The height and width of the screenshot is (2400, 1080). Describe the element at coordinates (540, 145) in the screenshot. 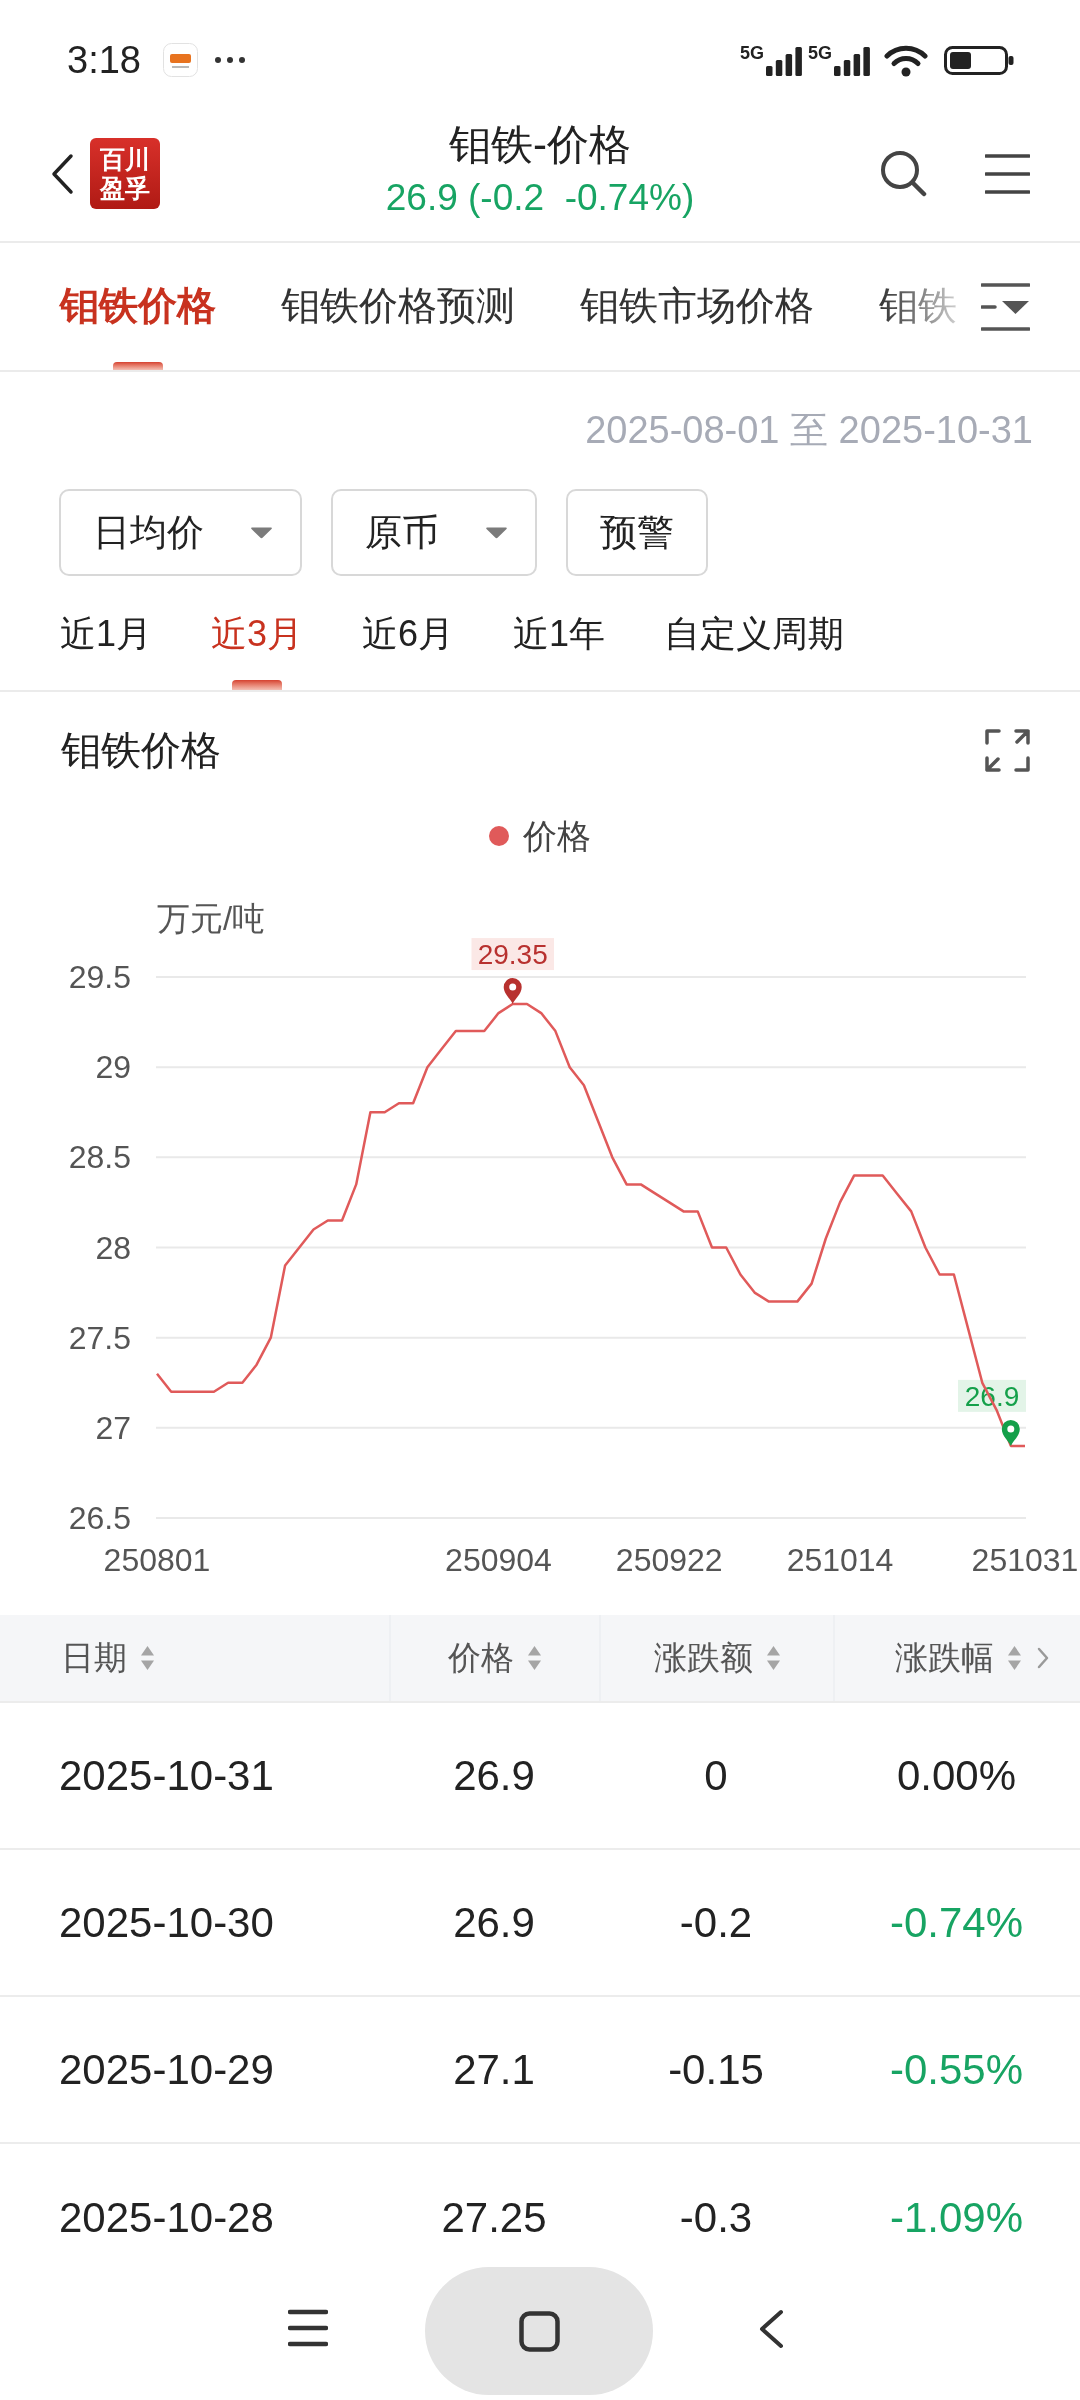

I see `page-title: 钼铁-价格` at that location.